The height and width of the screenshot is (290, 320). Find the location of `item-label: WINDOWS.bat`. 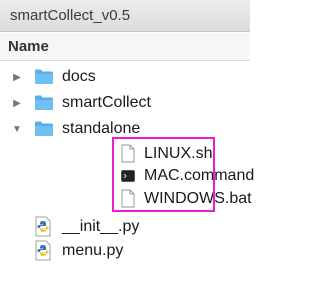

item-label: WINDOWS.bat is located at coordinates (198, 198).